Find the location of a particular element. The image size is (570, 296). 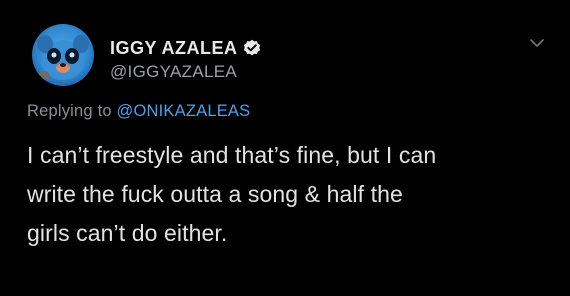

replying-to-line: Replying to @ONIKAZALEAS is located at coordinates (138, 111).